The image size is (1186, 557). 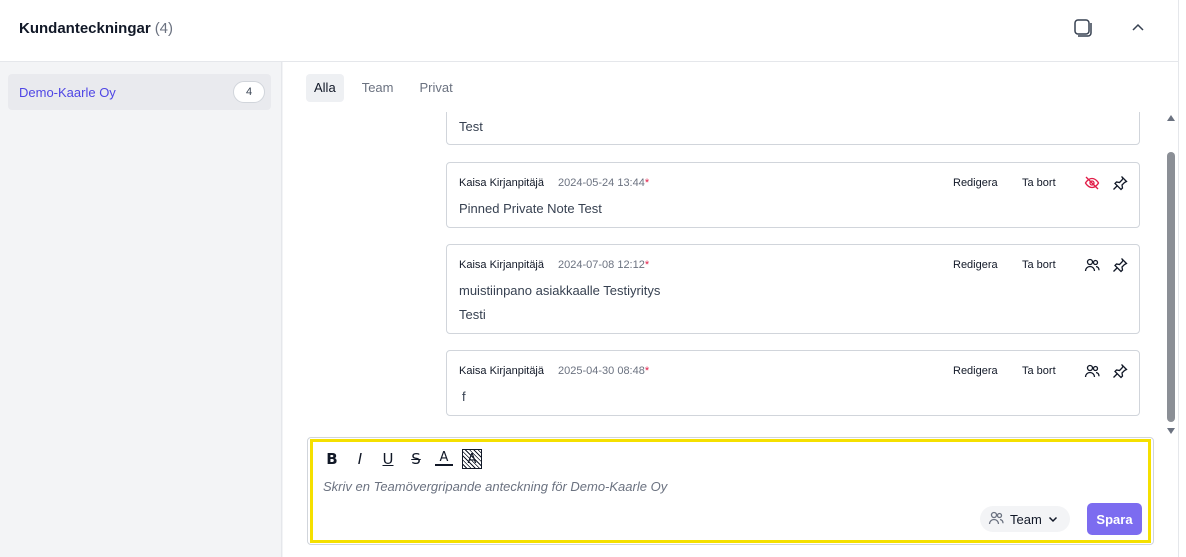 I want to click on formatting-toolbar: B I U S A A, so click(x=402, y=459).